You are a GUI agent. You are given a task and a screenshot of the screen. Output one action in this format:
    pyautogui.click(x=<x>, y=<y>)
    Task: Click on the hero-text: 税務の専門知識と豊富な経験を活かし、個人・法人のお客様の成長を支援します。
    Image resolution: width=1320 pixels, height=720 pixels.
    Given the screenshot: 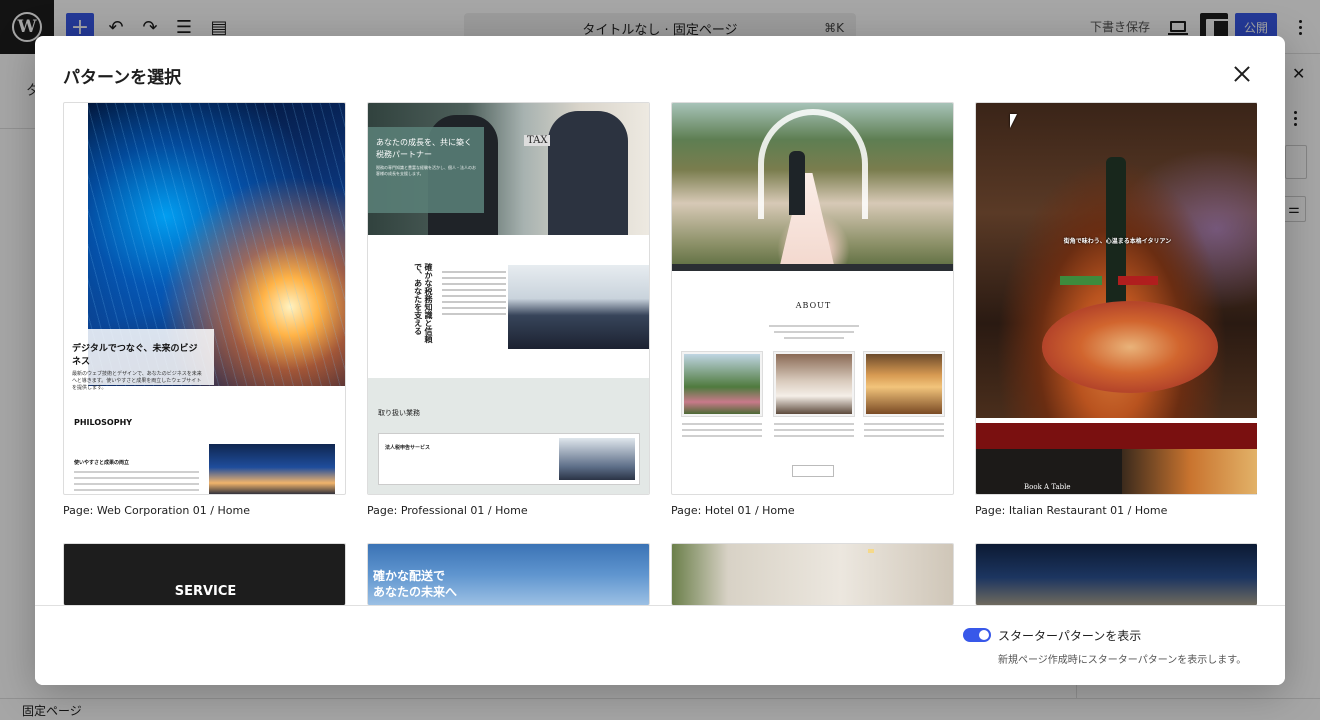 What is the action you would take?
    pyautogui.click(x=426, y=170)
    